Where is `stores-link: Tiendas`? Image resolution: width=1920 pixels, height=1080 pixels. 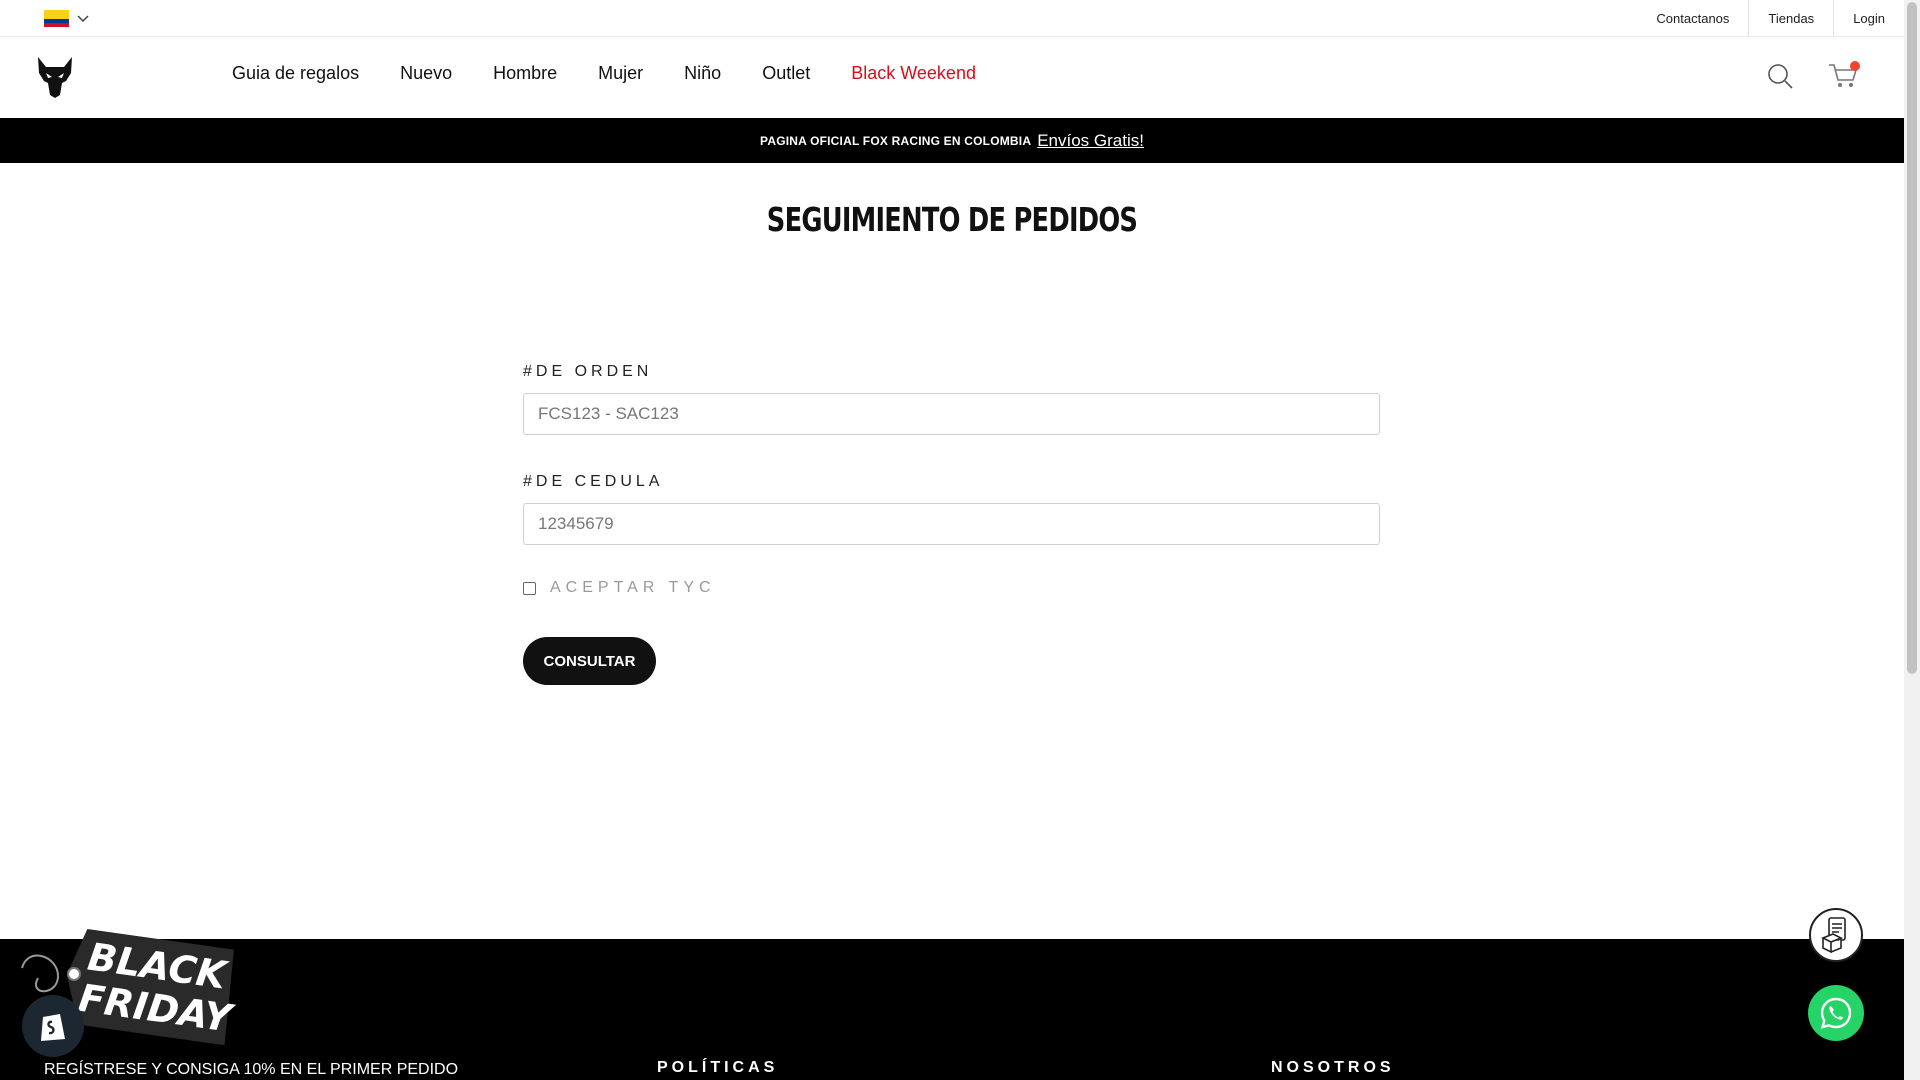 stores-link: Tiendas is located at coordinates (1790, 18).